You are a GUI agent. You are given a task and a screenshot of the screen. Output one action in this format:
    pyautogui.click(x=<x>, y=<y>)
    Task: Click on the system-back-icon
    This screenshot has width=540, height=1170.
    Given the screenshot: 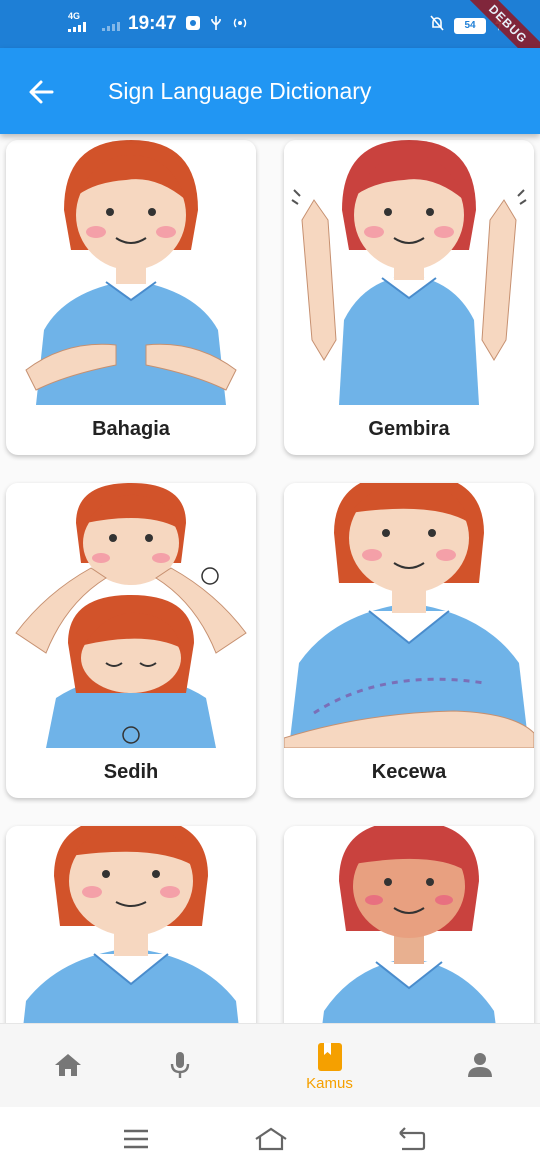 What is the action you would take?
    pyautogui.click(x=412, y=1139)
    